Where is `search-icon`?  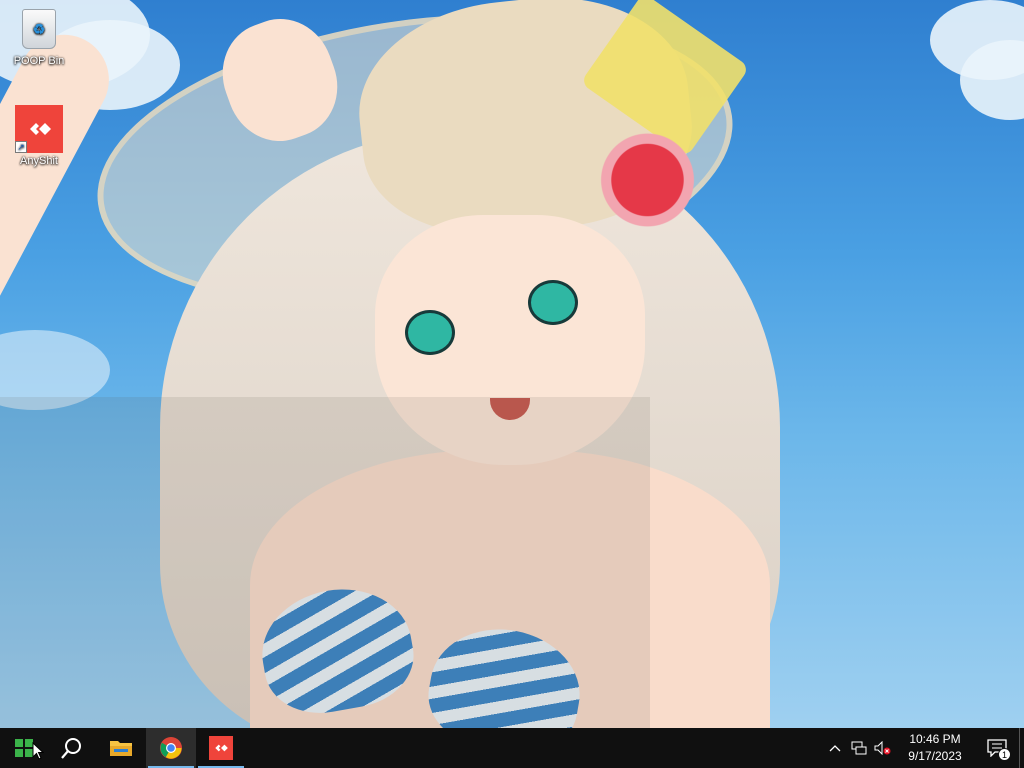 search-icon is located at coordinates (71, 748).